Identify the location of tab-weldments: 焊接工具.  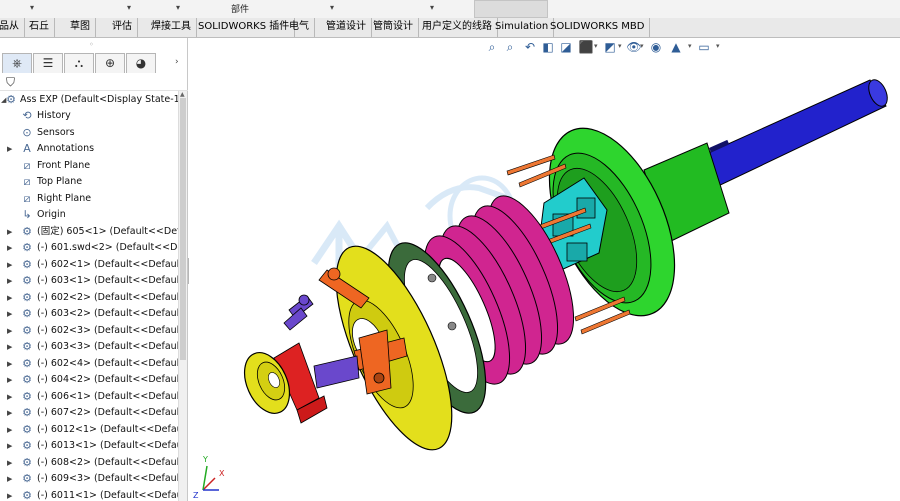
(171, 27).